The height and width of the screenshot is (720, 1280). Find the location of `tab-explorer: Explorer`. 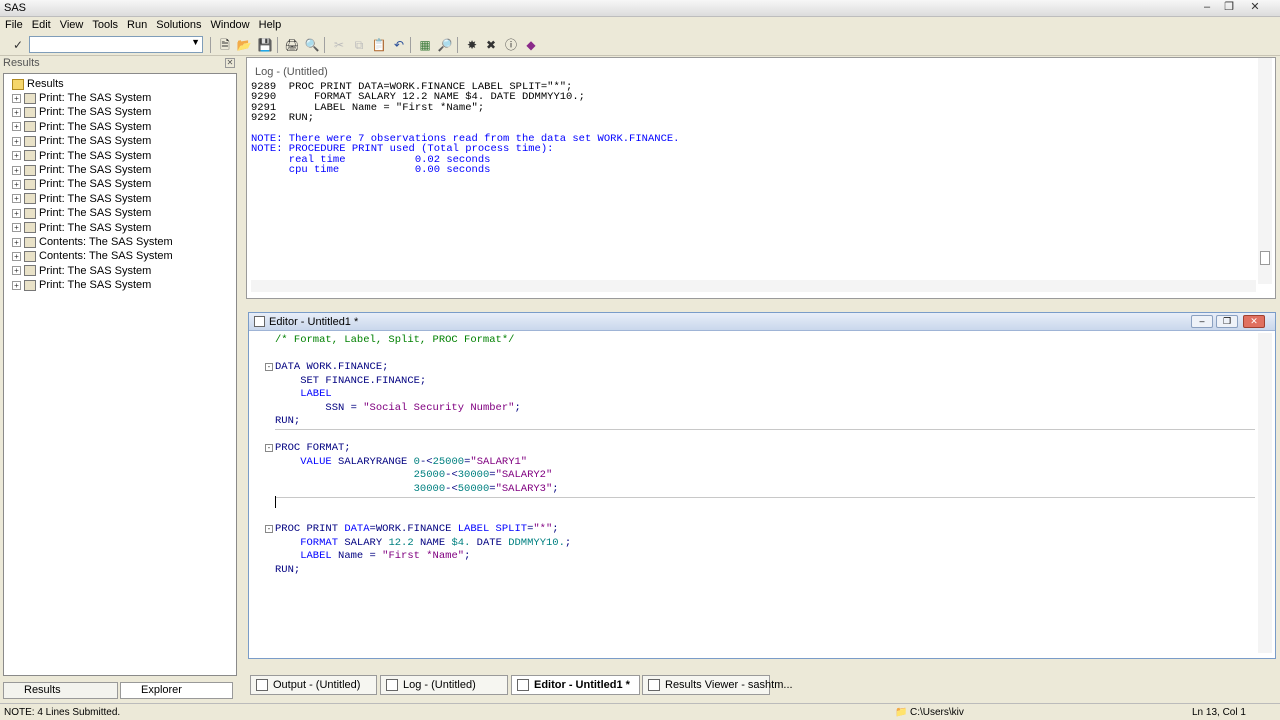

tab-explorer: Explorer is located at coordinates (176, 690).